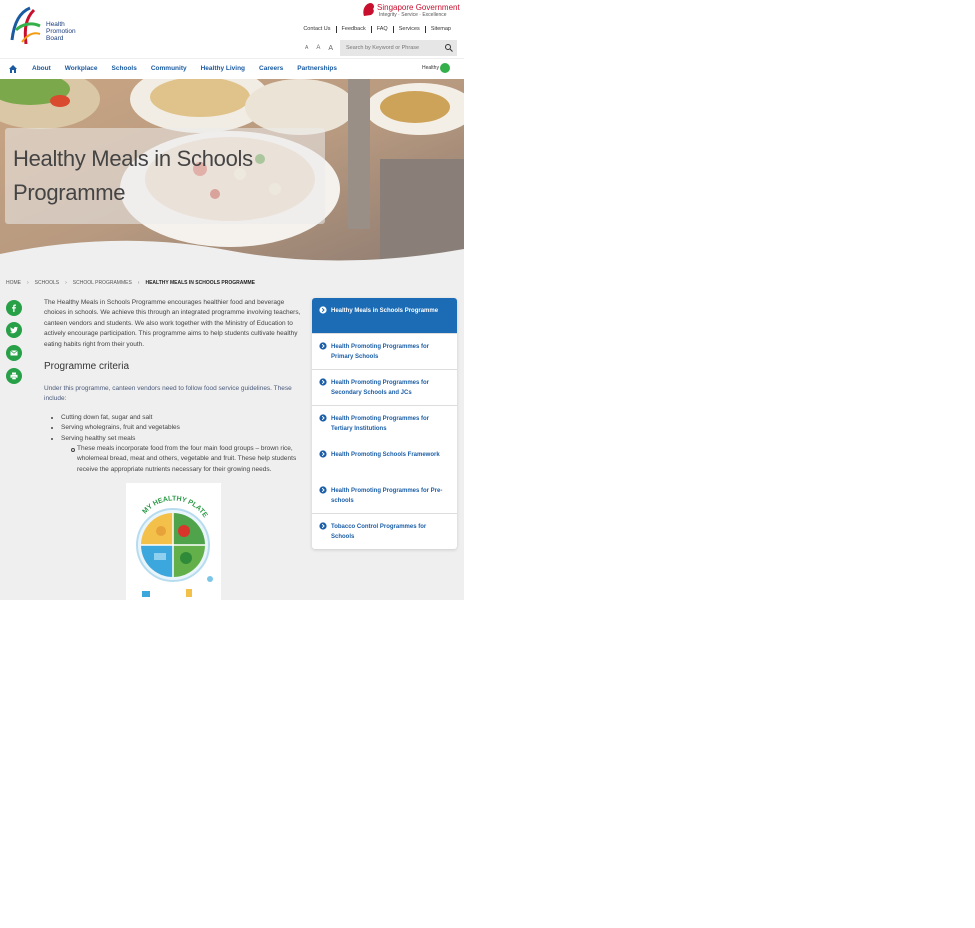 This screenshot has width=975, height=928. What do you see at coordinates (398, 48) in the screenshot?
I see `search-input` at bounding box center [398, 48].